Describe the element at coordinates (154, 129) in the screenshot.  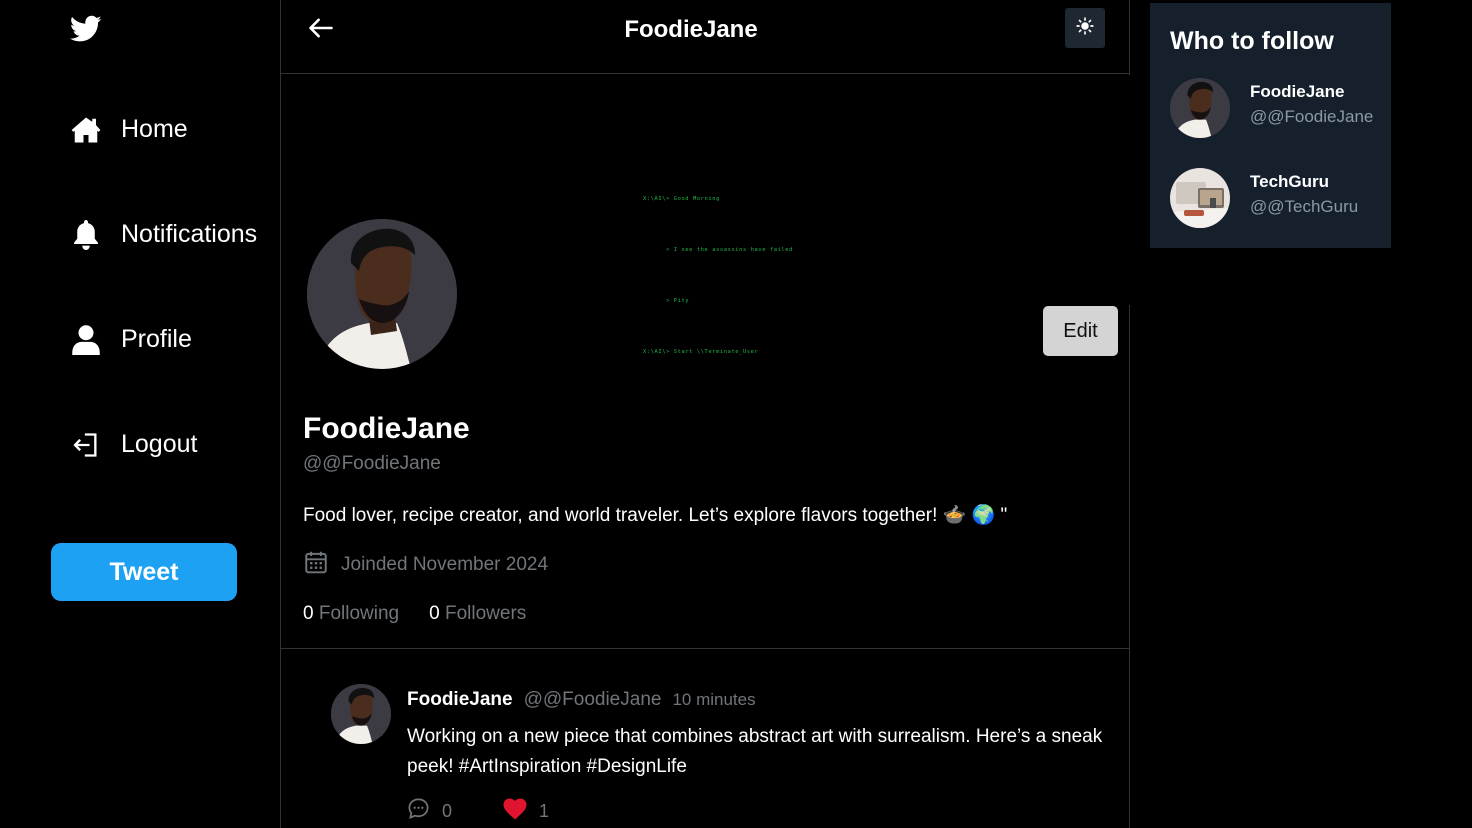
I see `sidebar-item-label: Home` at that location.